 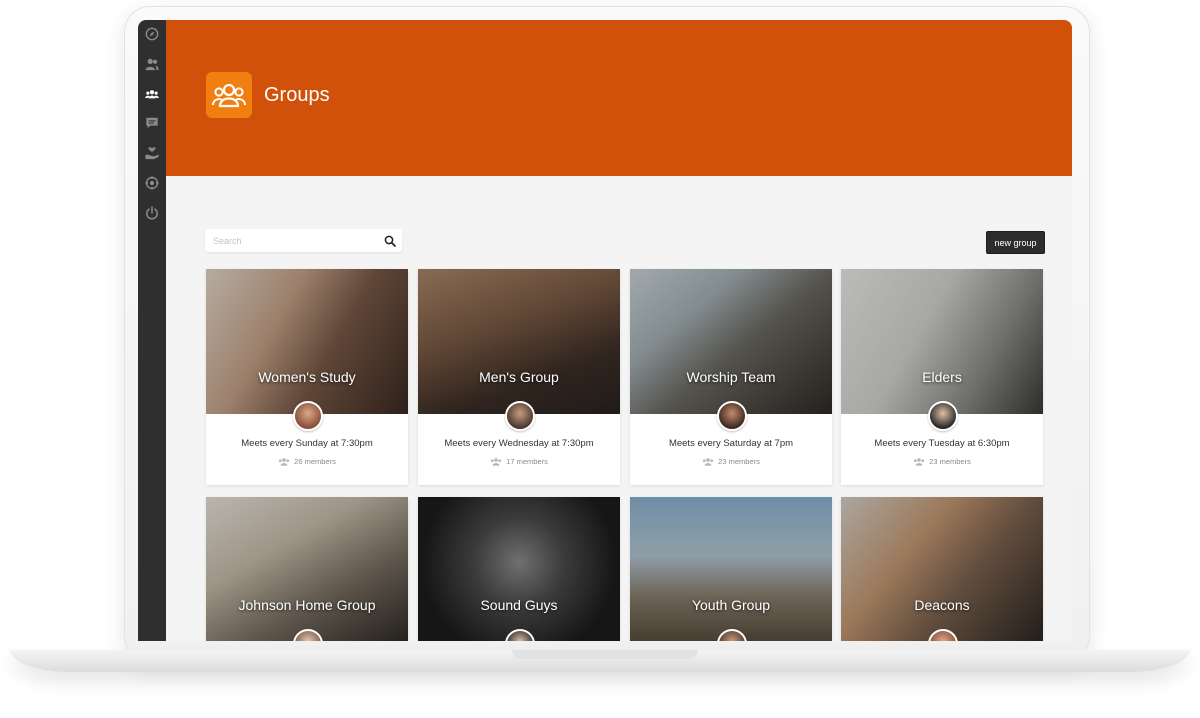 I want to click on page-title: Groups, so click(x=297, y=95).